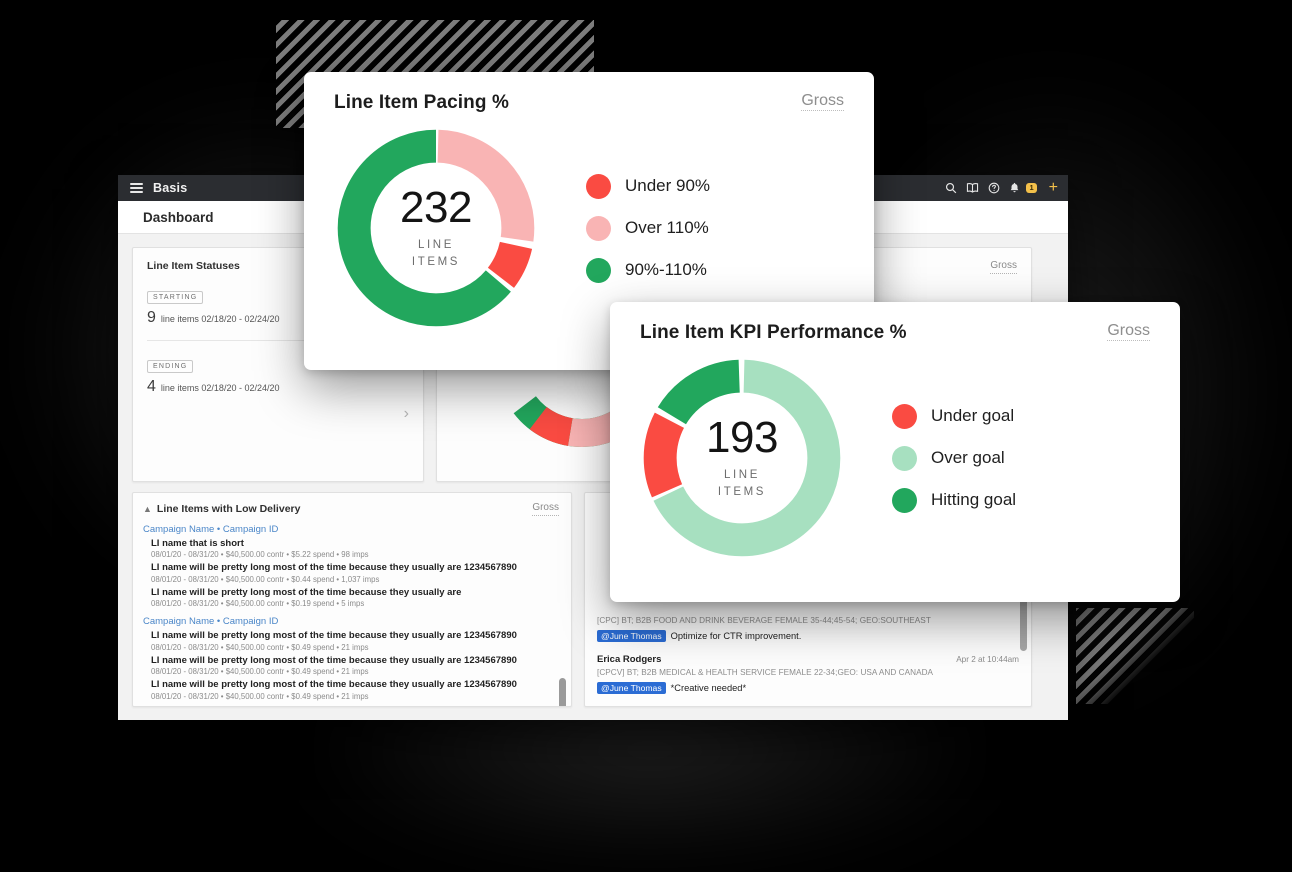 The width and height of the screenshot is (1292, 872). I want to click on legend-label: Hitting goal, so click(974, 499).